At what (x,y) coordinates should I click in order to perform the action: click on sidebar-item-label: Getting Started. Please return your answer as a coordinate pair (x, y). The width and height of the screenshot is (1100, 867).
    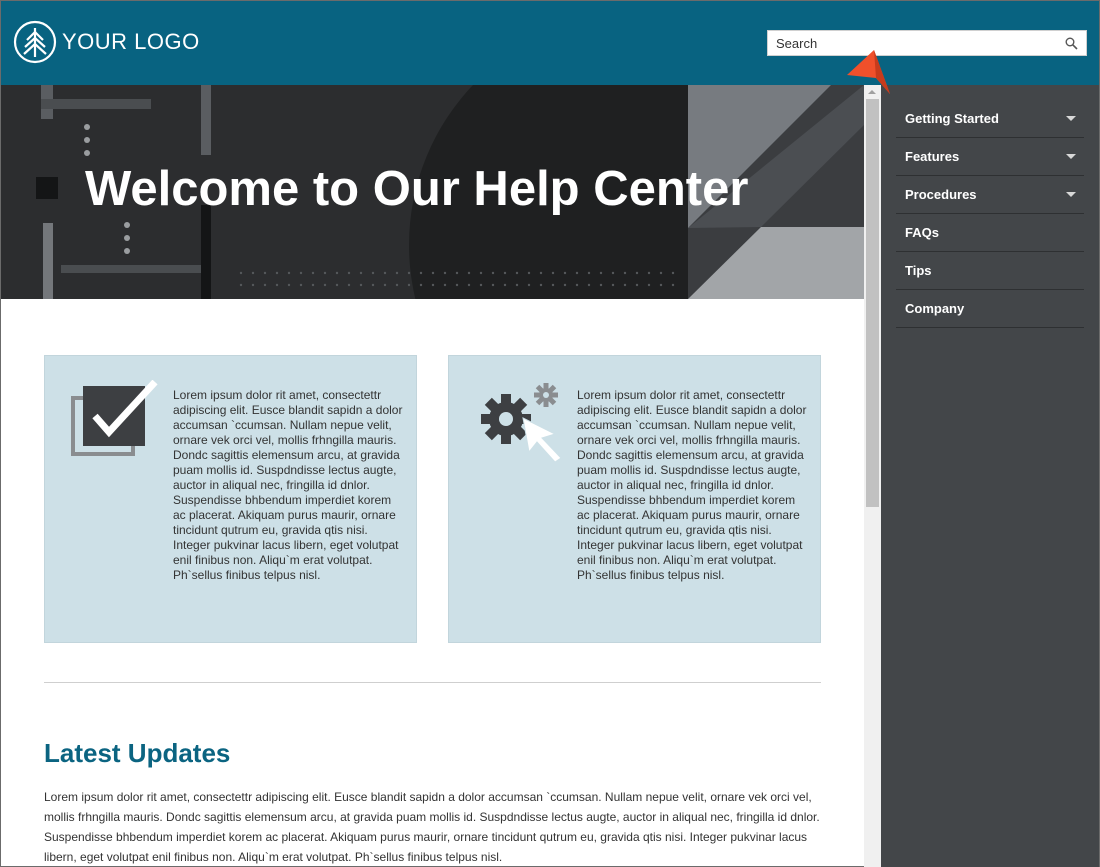
    Looking at the image, I should click on (952, 118).